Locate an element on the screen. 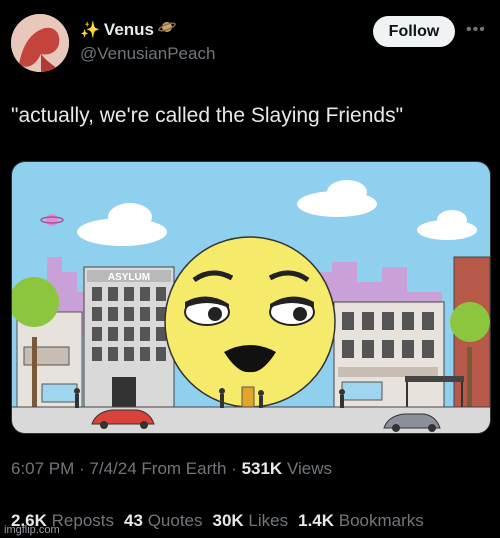  author-name-row: ✨ Venus is located at coordinates (128, 29).